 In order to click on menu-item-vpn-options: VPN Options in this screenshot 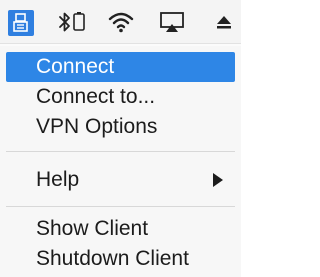, I will do `click(120, 127)`.